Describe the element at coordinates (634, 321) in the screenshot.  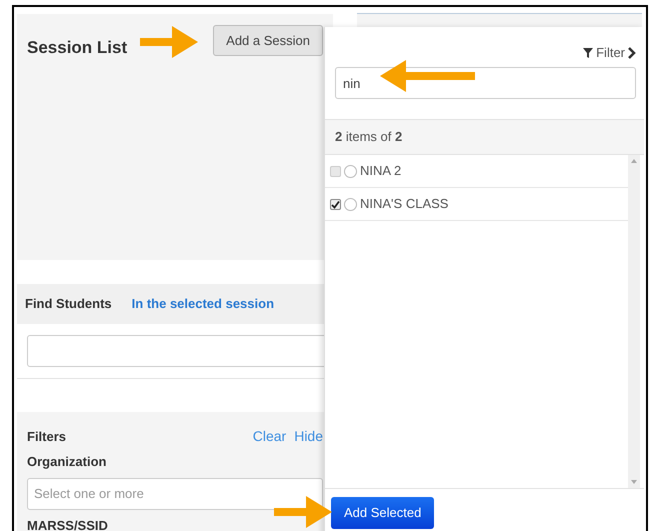
I see `scrollbar` at that location.